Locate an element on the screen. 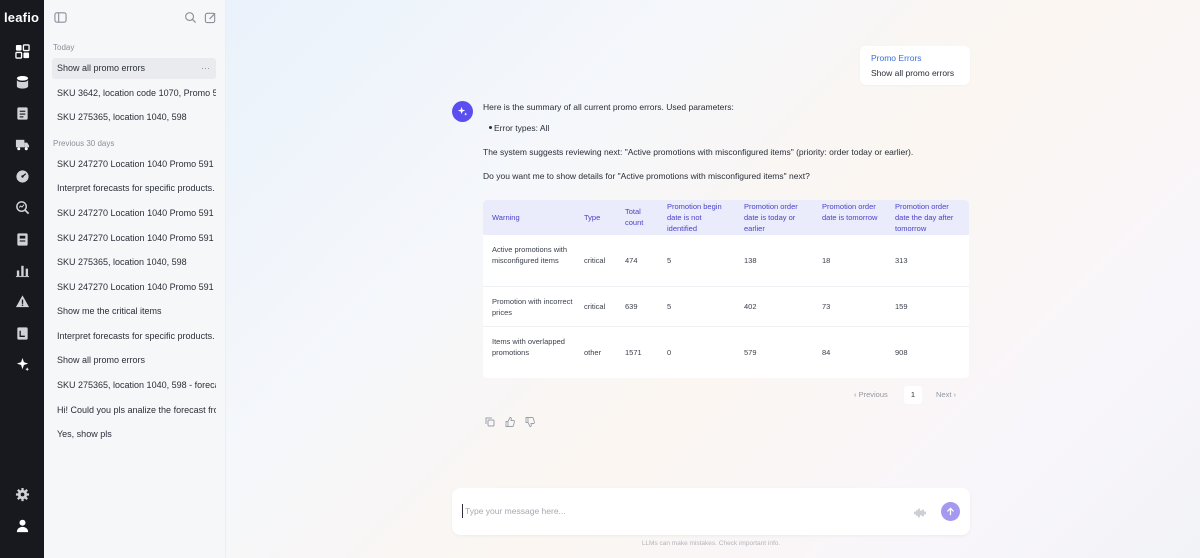  assistant-sparkle-icon is located at coordinates (462, 111).